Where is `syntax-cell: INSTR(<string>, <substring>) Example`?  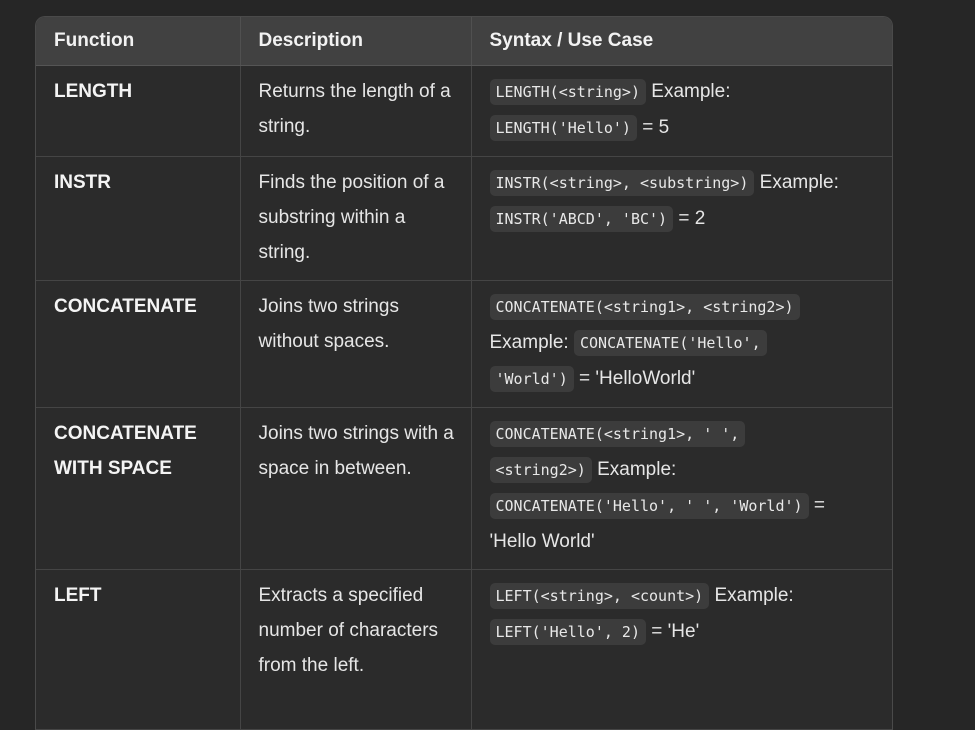 syntax-cell: INSTR(<string>, <substring>) Example is located at coordinates (681, 218).